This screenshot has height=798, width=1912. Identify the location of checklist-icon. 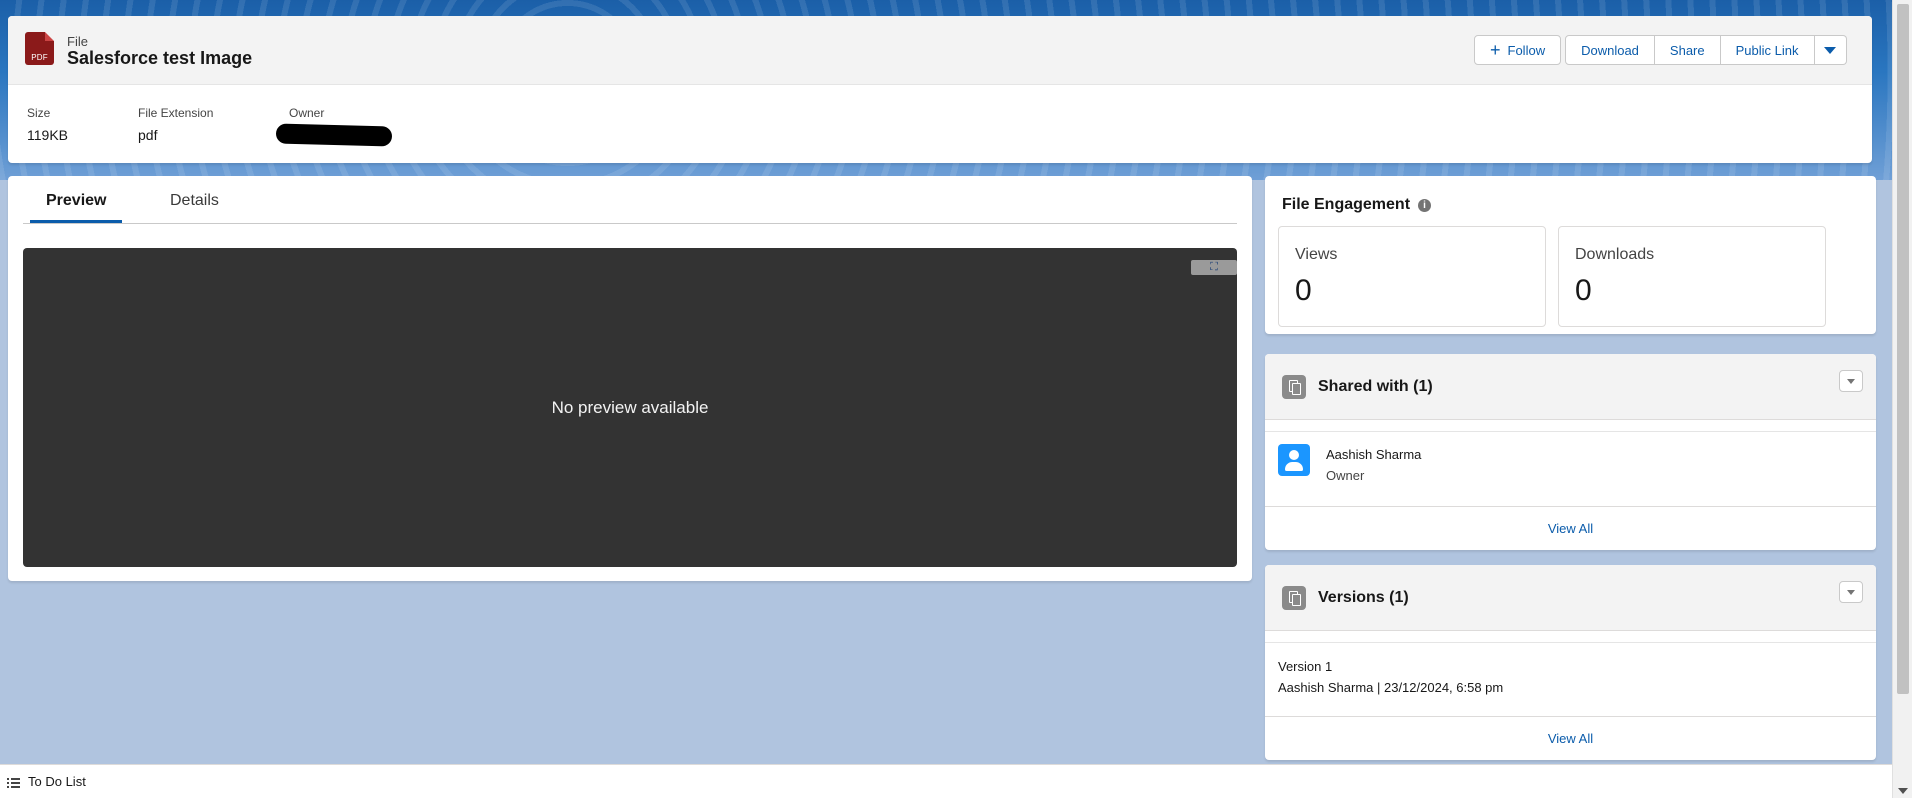
(13, 782).